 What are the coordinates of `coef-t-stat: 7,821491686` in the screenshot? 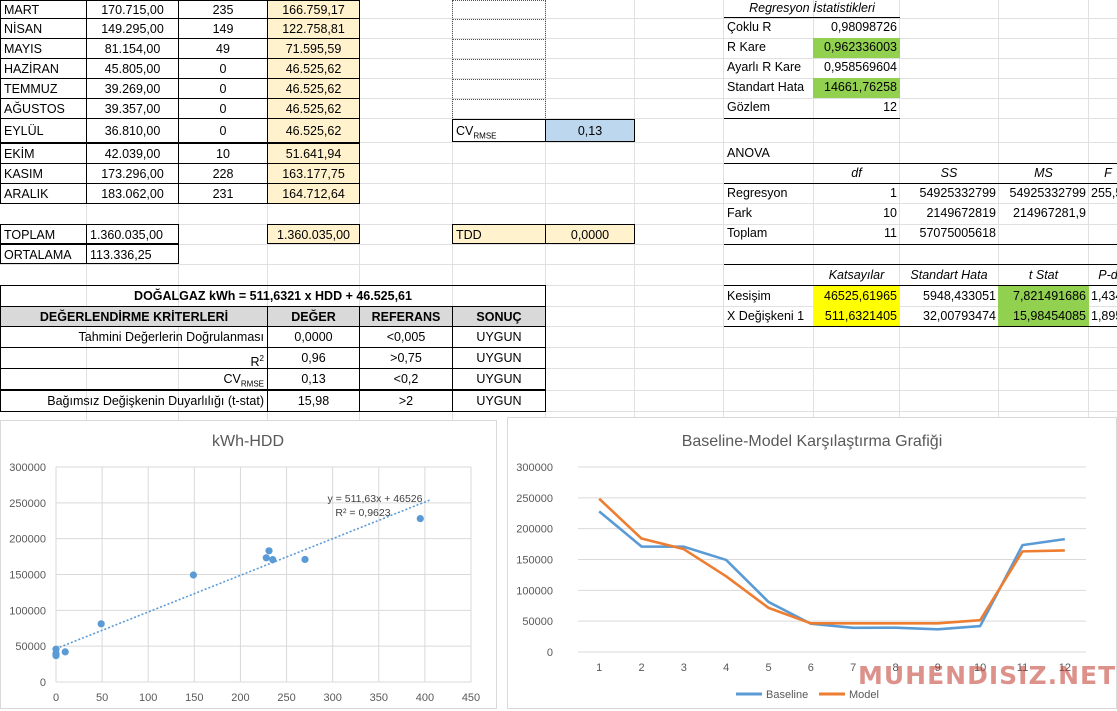 It's located at (1043, 296).